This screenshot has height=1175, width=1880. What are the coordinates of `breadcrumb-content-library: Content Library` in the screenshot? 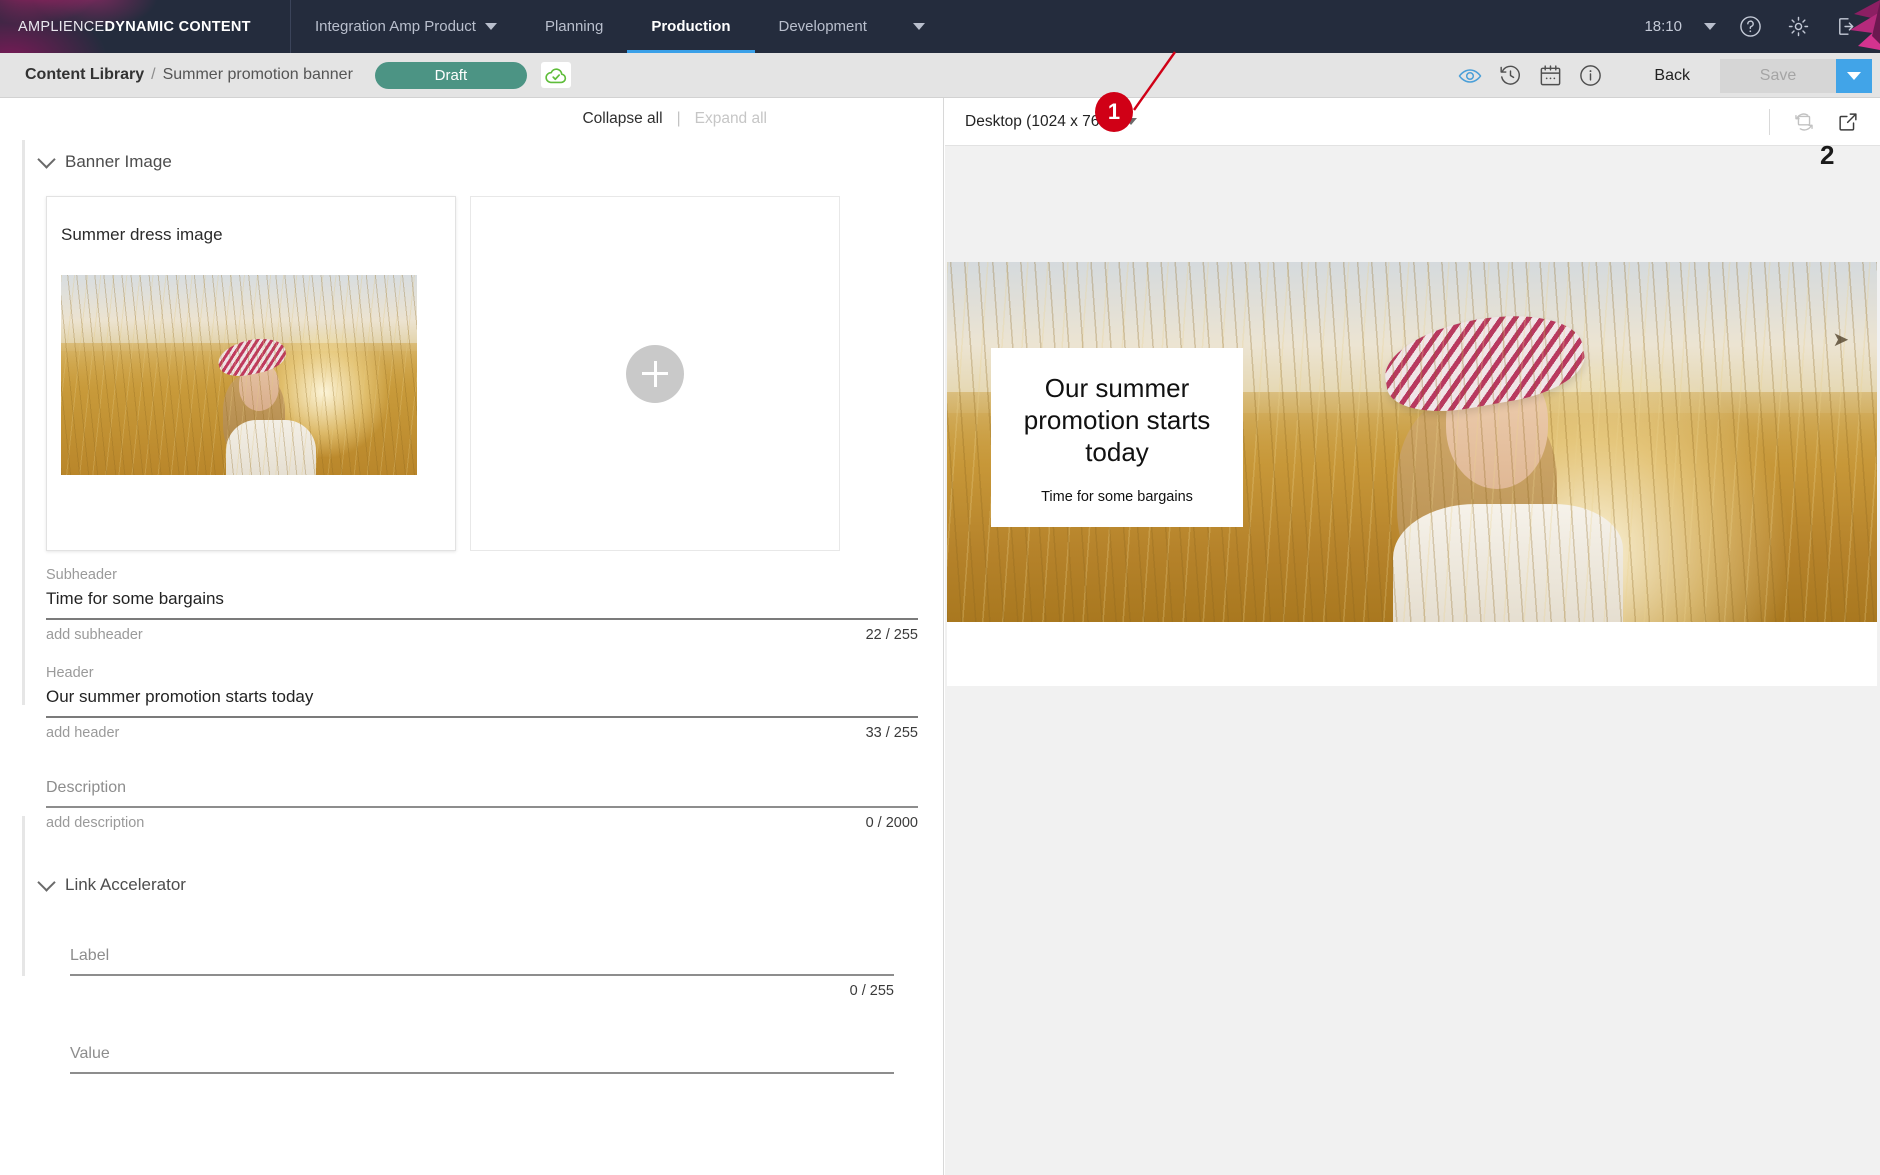 It's located at (84, 75).